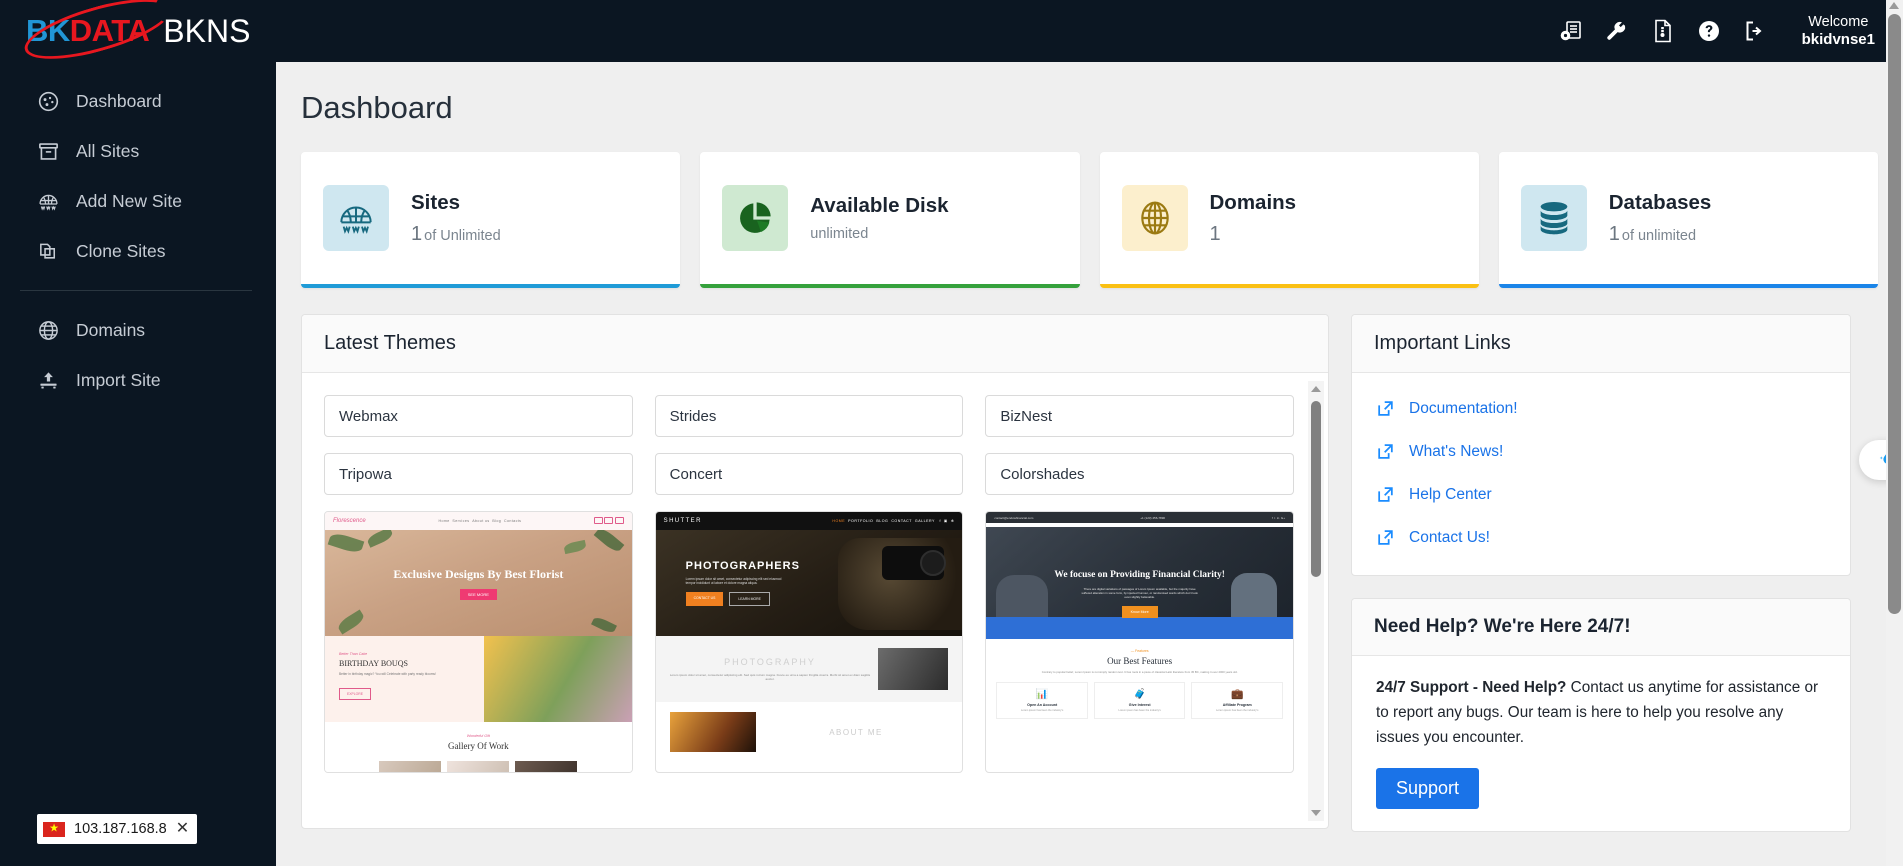 The height and width of the screenshot is (866, 1903). What do you see at coordinates (1139, 611) in the screenshot?
I see `endow-hero-button: Know More` at bounding box center [1139, 611].